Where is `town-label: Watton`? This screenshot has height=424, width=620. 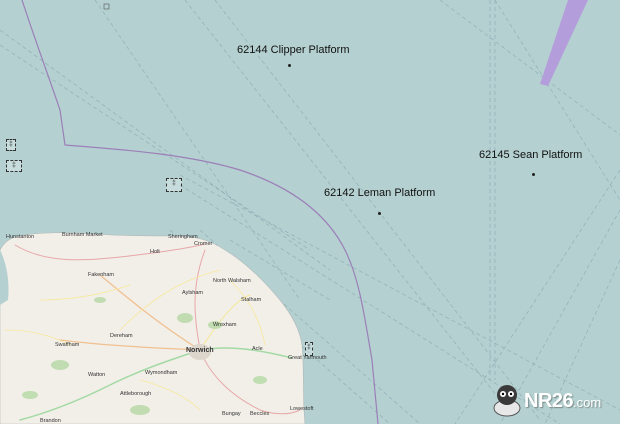 town-label: Watton is located at coordinates (97, 375).